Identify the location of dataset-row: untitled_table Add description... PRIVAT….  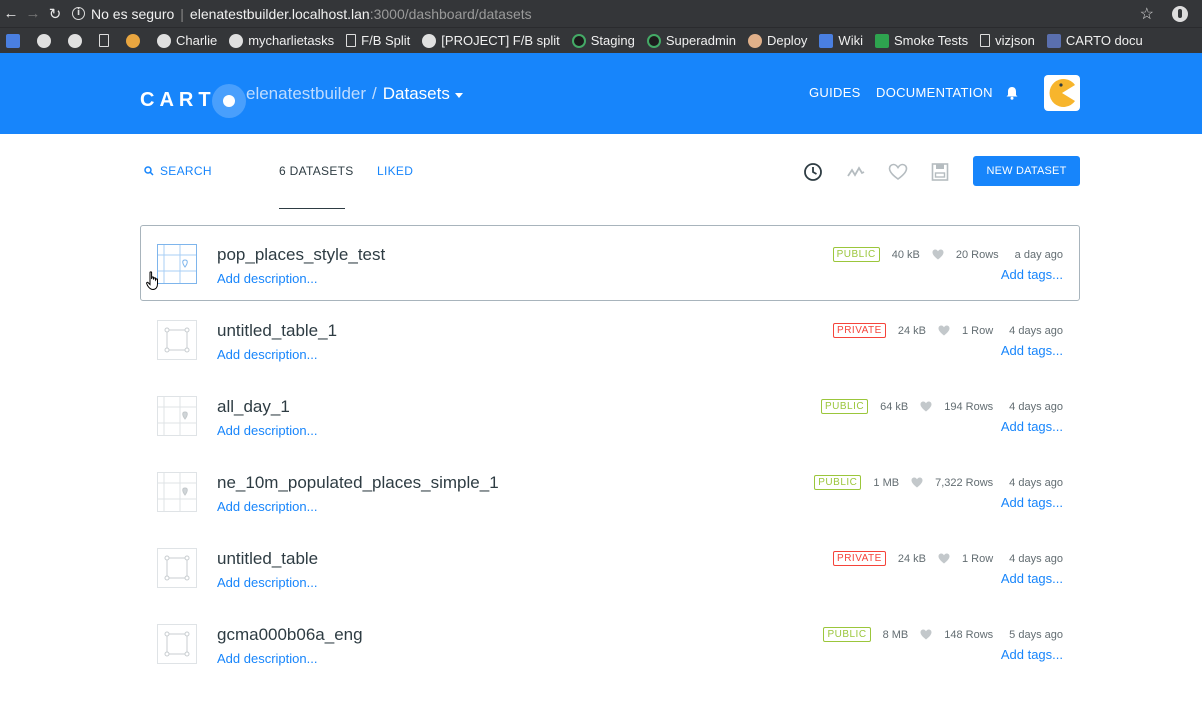
(610, 567).